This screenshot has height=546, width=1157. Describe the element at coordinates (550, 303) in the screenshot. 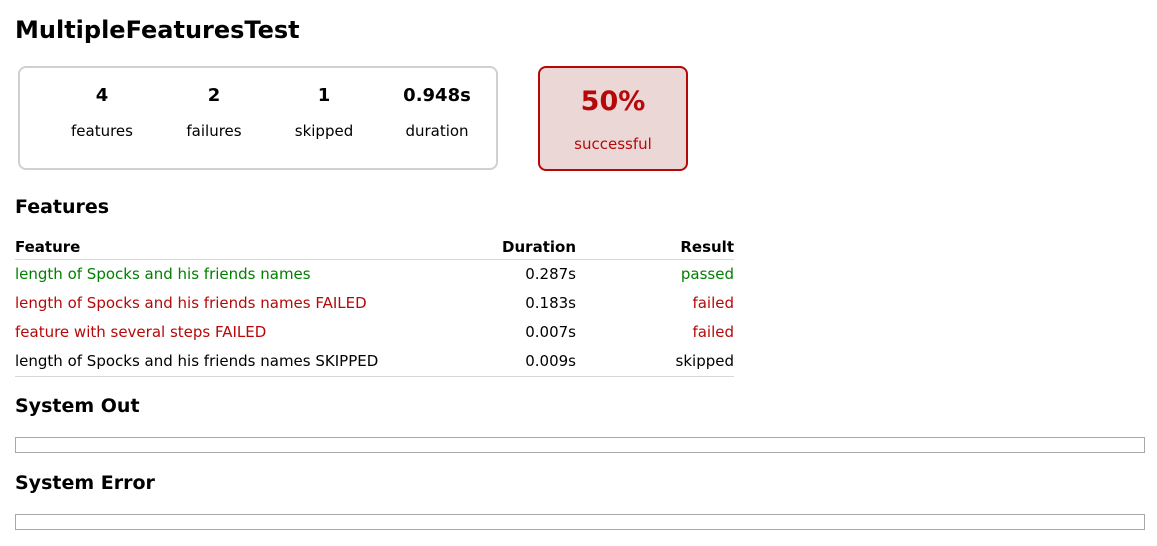

I see `feature-duration: 0.183s` at that location.